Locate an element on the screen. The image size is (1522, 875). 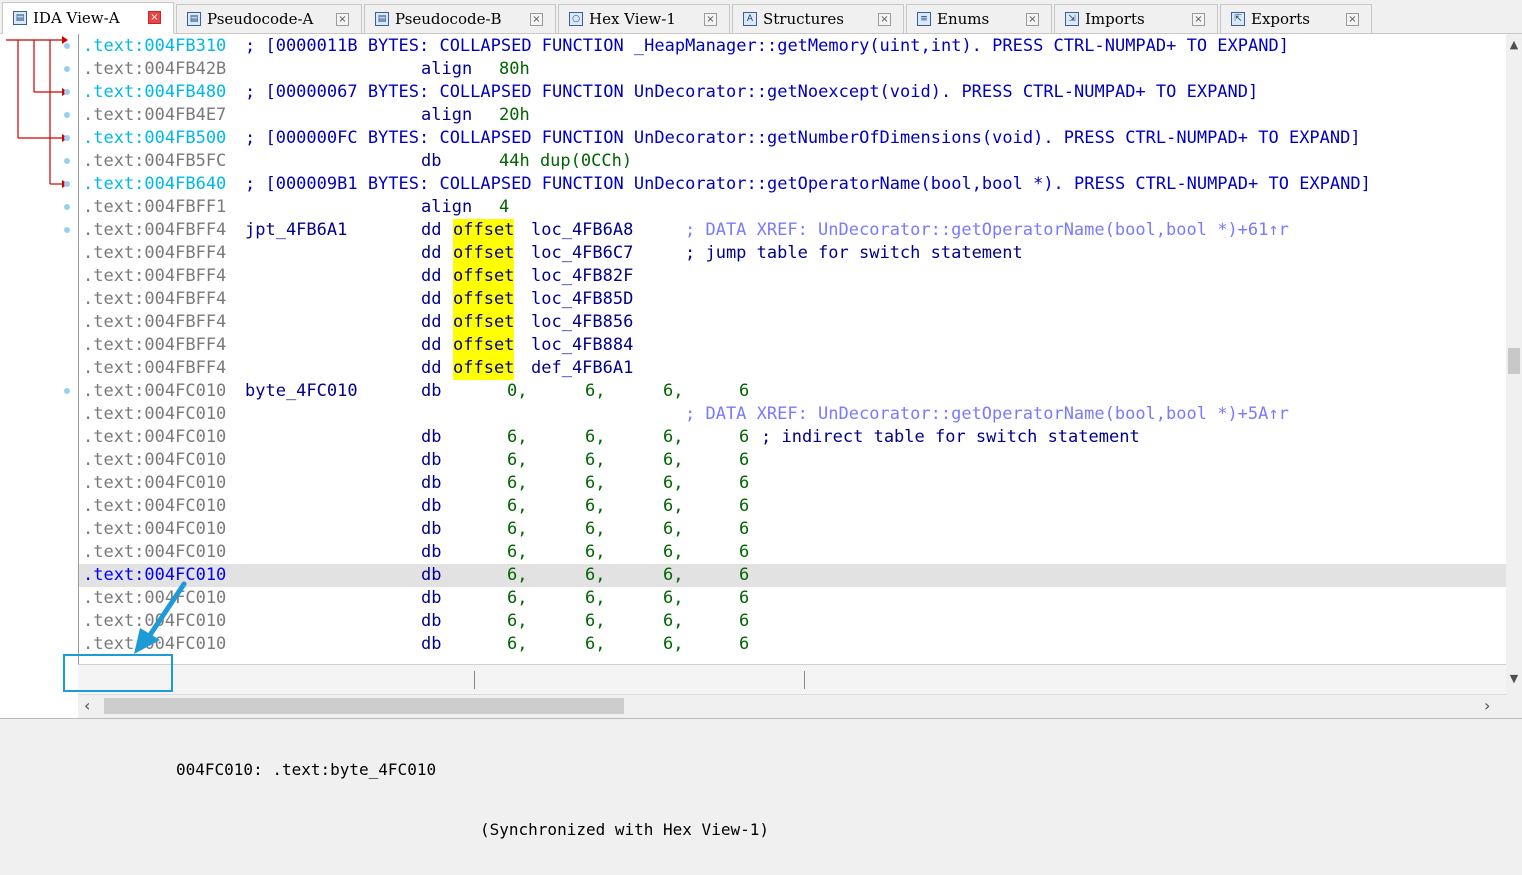
listing-row: .text:004FB5FC db 44h dup(0CCh) is located at coordinates (793, 161).